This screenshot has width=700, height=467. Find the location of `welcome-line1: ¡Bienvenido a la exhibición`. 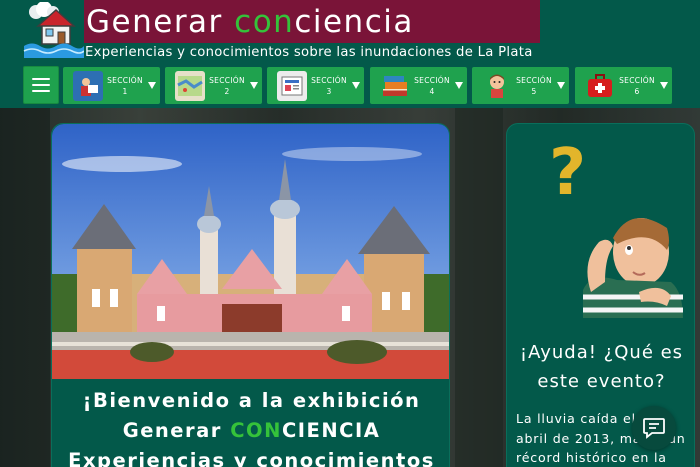

welcome-line1: ¡Bienvenido a la exhibición is located at coordinates (251, 400).